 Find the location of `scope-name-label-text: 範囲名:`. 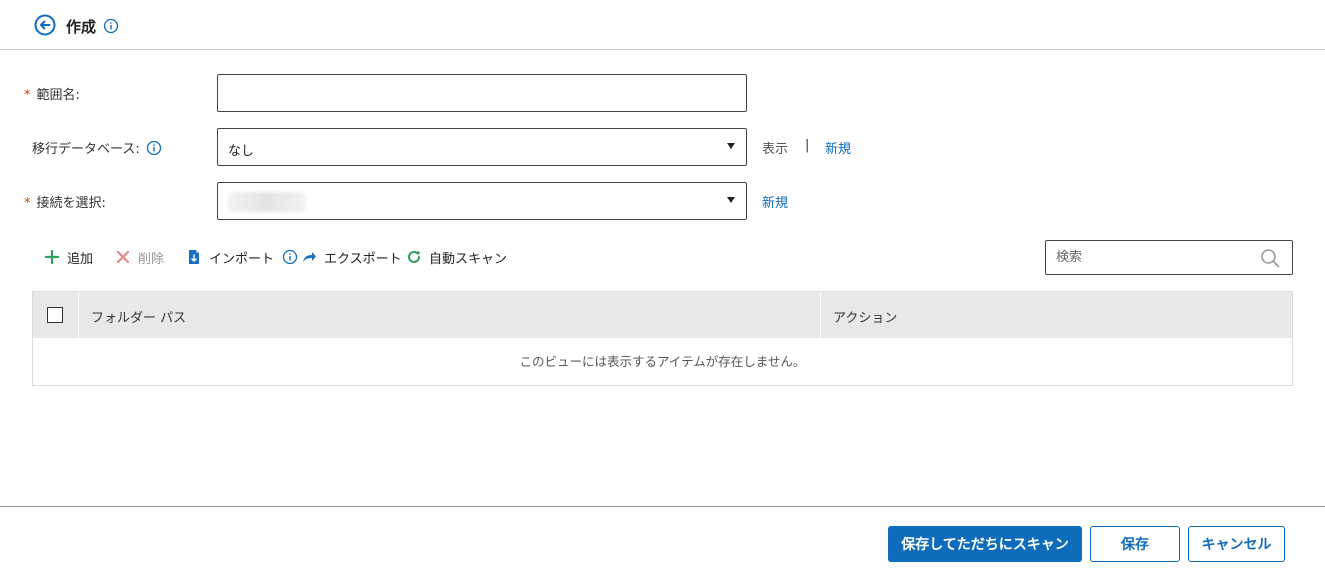

scope-name-label-text: 範囲名: is located at coordinates (58, 95).